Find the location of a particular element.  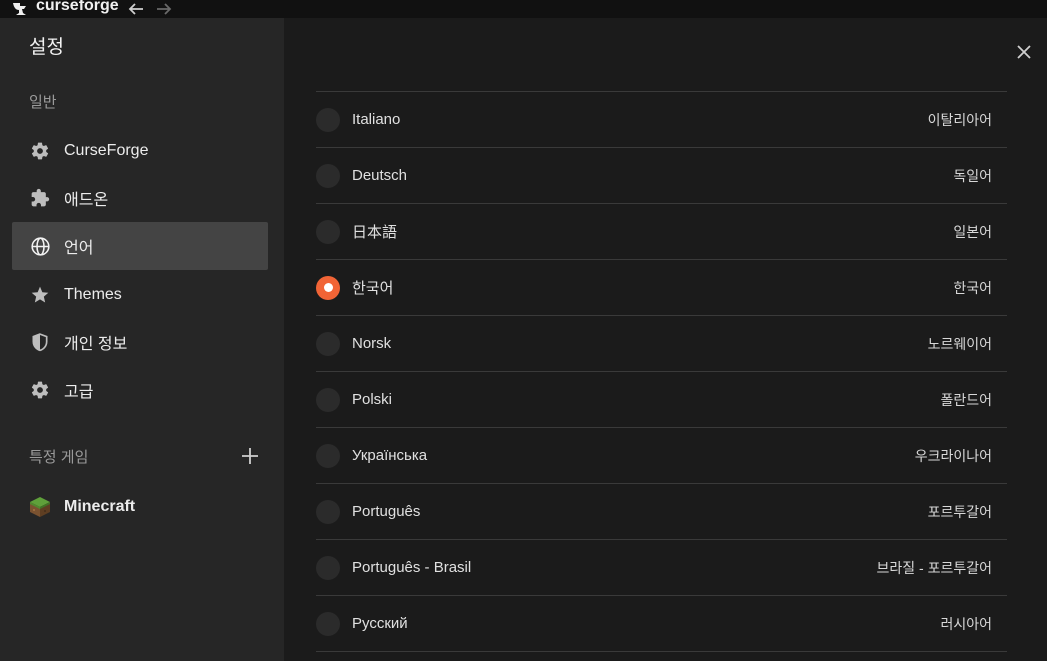

language-native-name: 포르투갈어 is located at coordinates (959, 511).